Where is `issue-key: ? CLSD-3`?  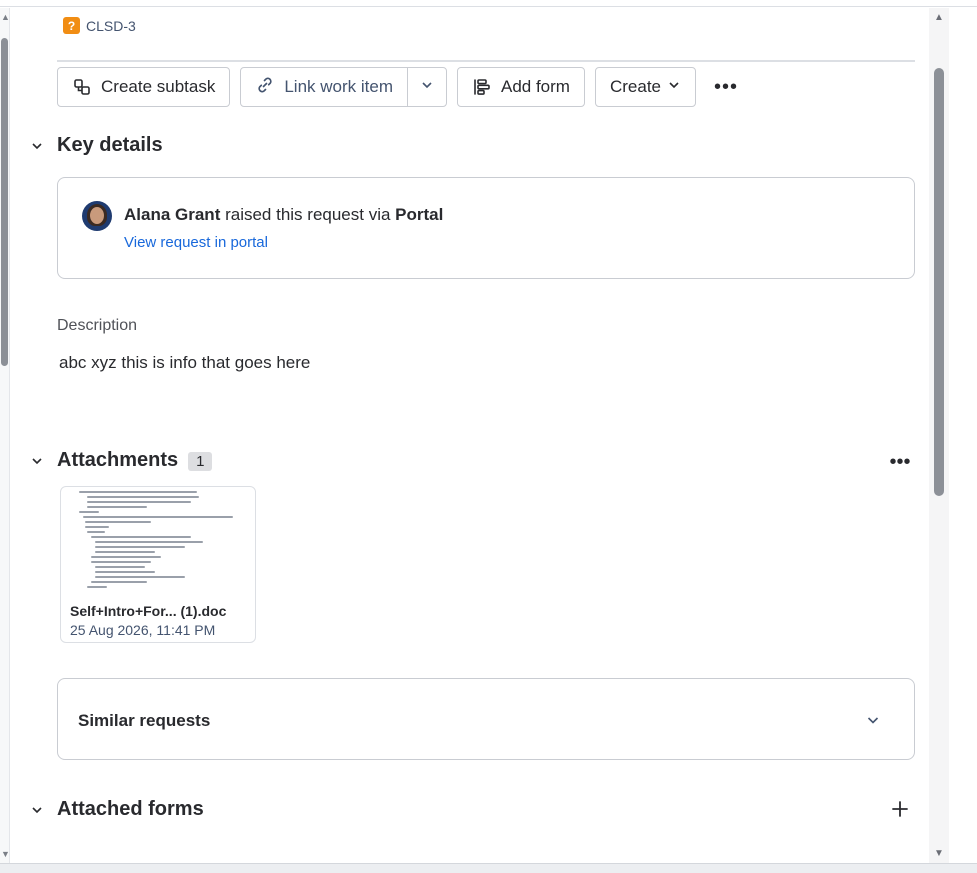 issue-key: ? CLSD-3 is located at coordinates (99, 25).